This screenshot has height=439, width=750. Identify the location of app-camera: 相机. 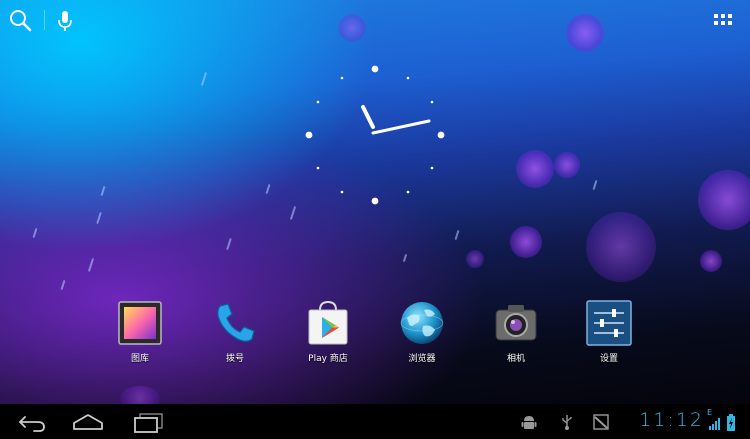
(516, 331).